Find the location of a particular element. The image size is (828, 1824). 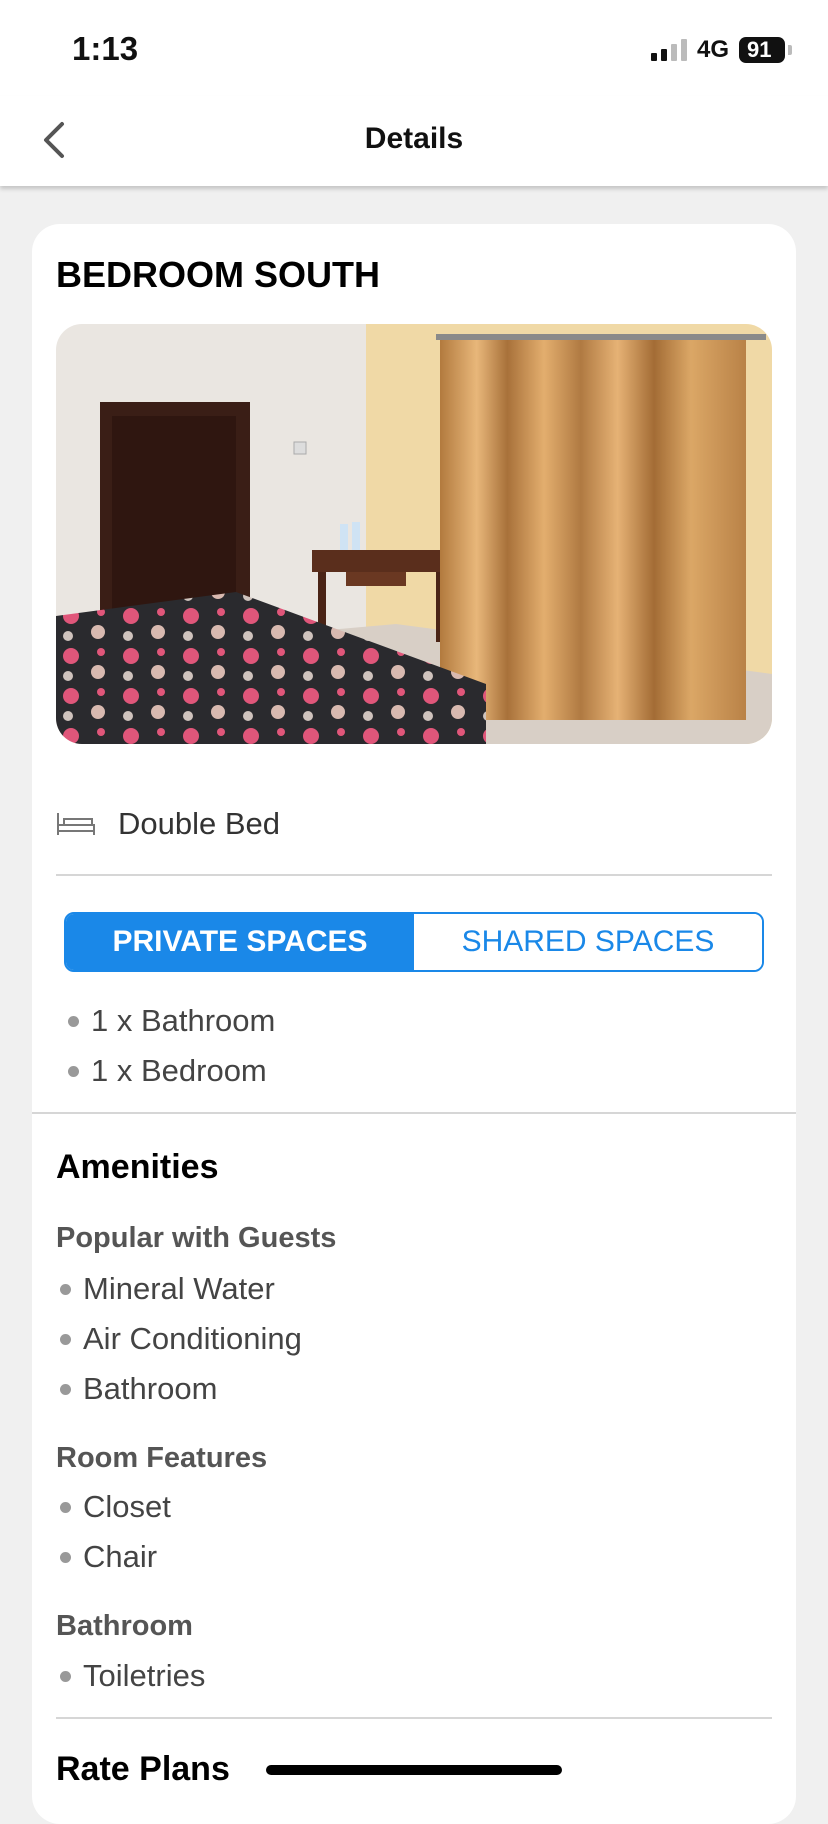

signal-icon is located at coordinates (668, 50).